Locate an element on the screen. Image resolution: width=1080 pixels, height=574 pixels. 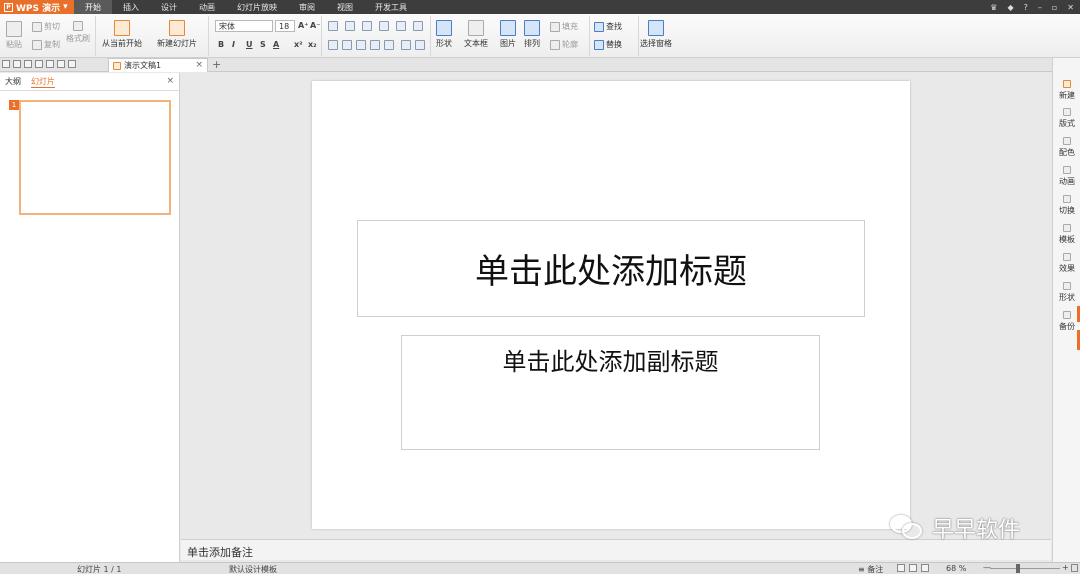
sidebar-item-template: 模板 is located at coordinates (1066, 234).